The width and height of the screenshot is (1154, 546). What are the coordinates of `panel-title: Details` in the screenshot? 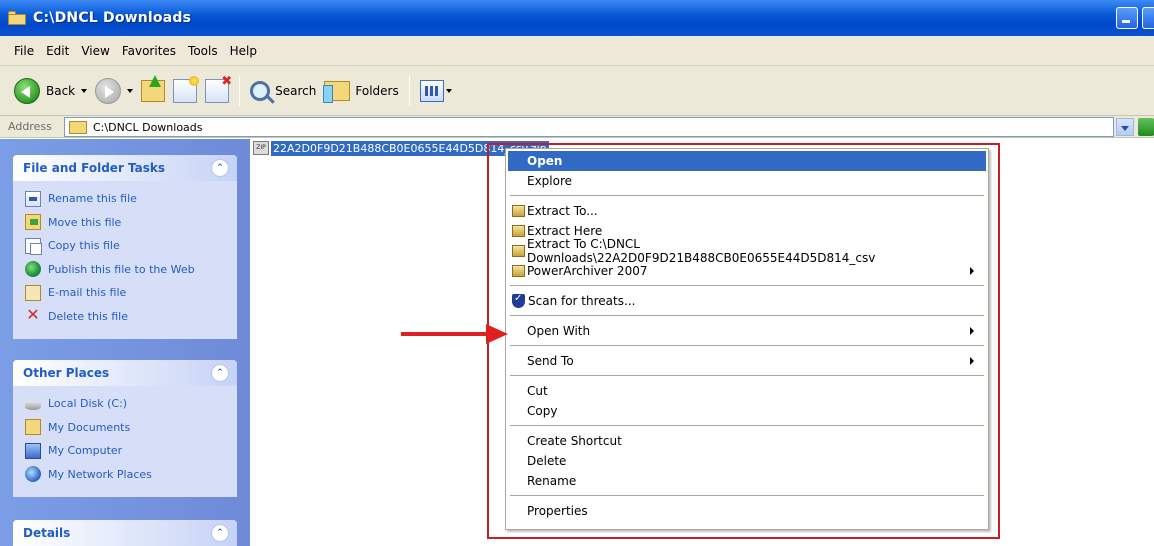 It's located at (47, 533).